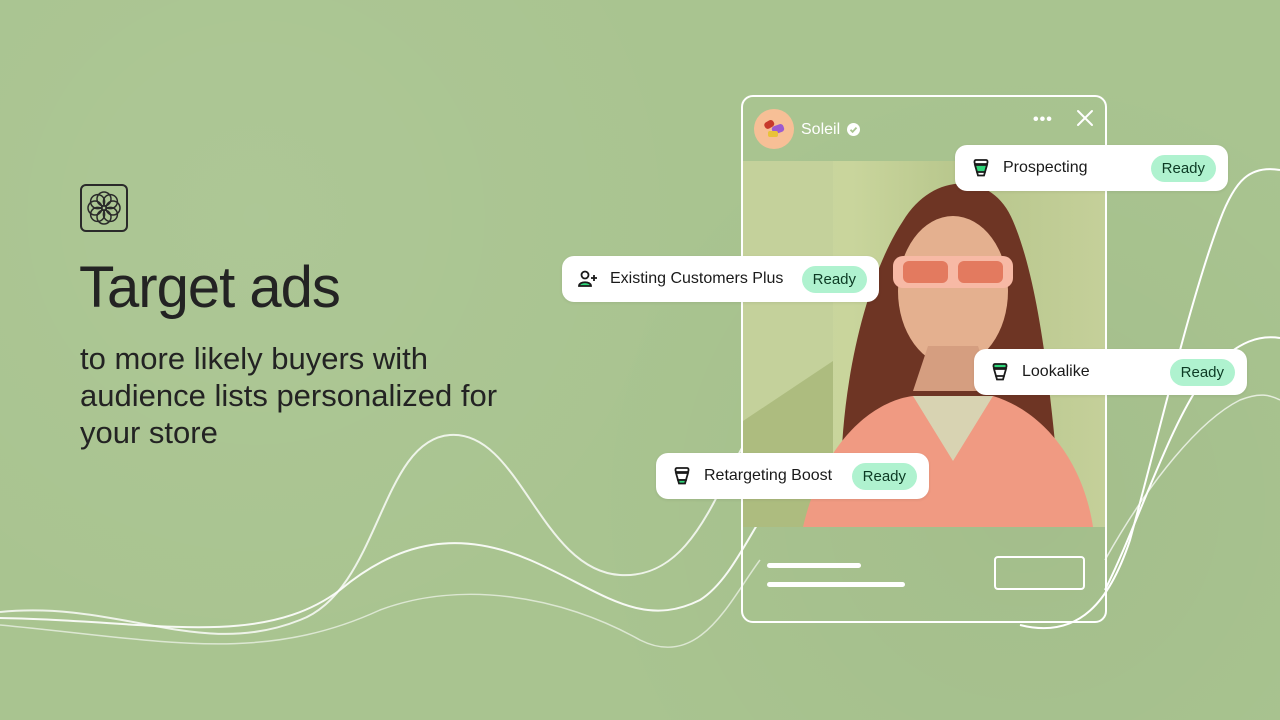 Image resolution: width=1280 pixels, height=720 pixels. I want to click on logo, so click(104, 208).